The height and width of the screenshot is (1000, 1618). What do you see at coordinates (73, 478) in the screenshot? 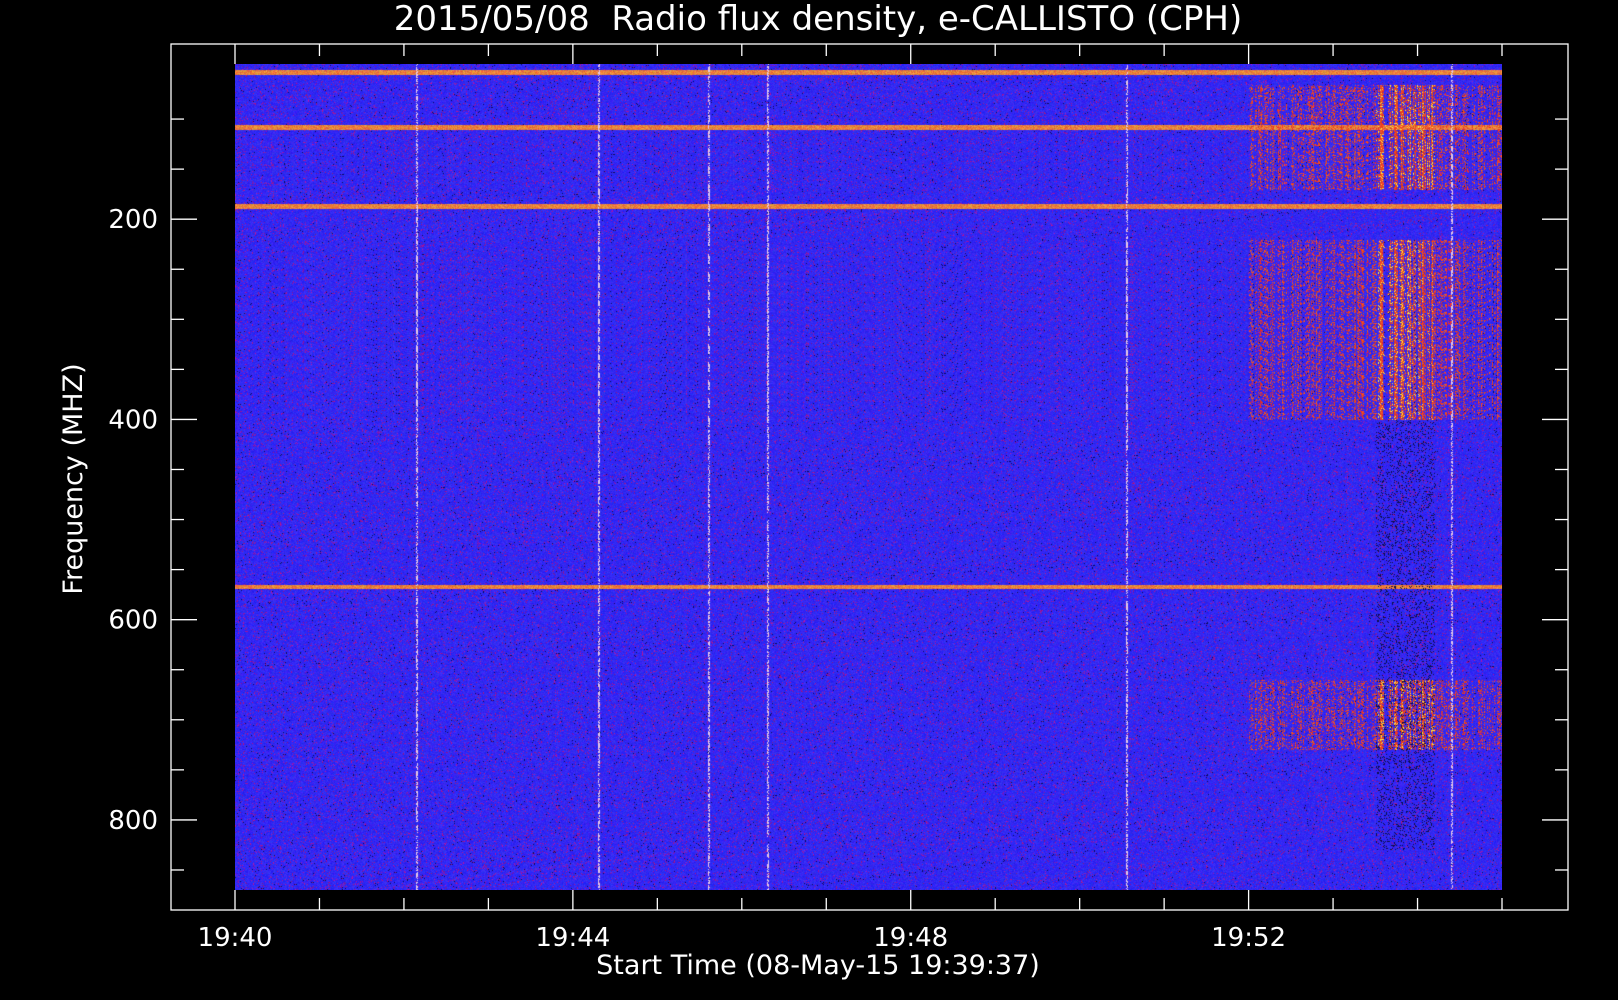
I see `y-axis-label: Frequency (MHZ)` at bounding box center [73, 478].